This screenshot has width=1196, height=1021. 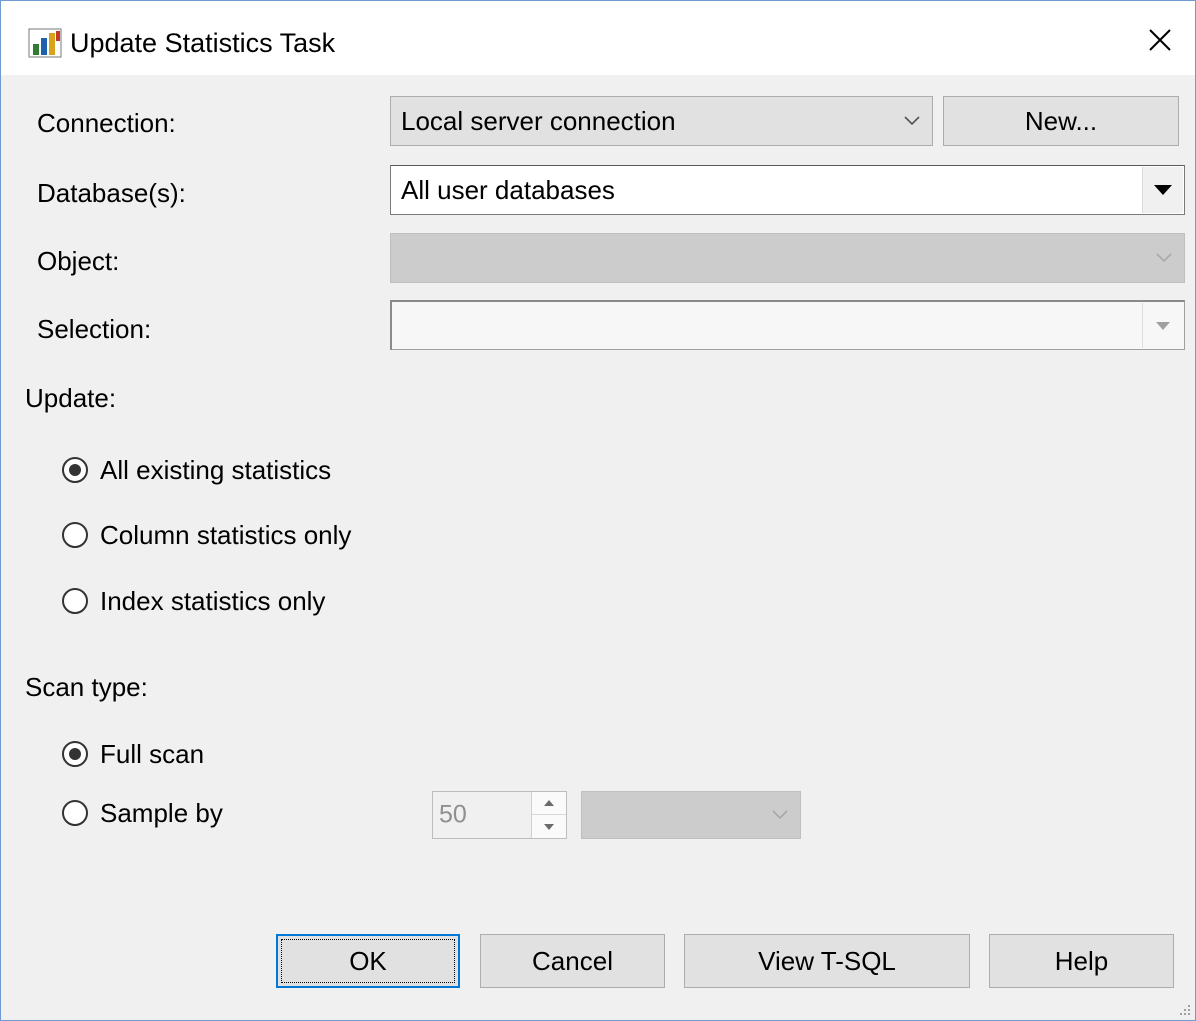 What do you see at coordinates (787, 258) in the screenshot?
I see `object-dropdown` at bounding box center [787, 258].